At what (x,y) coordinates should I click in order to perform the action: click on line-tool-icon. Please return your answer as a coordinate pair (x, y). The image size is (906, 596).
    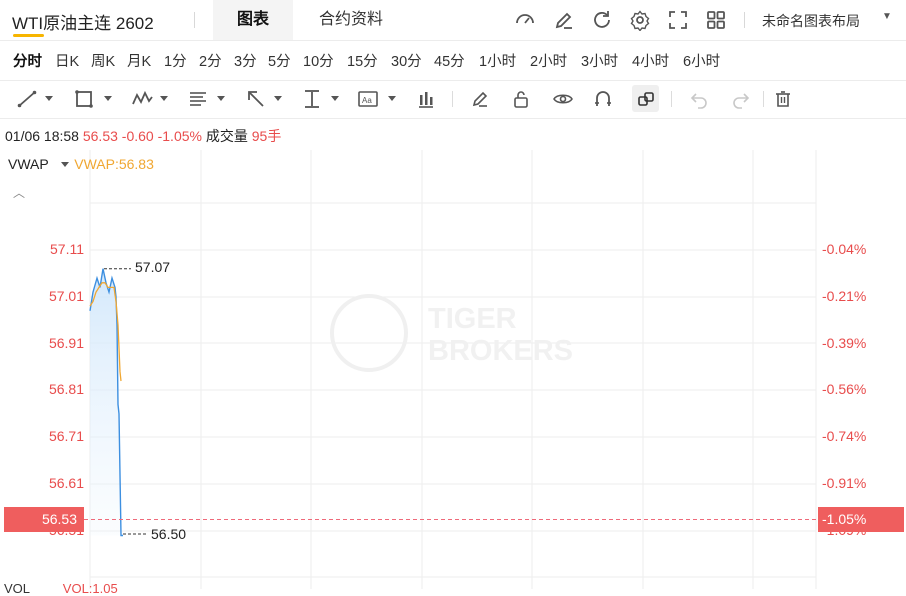
    Looking at the image, I should click on (27, 99).